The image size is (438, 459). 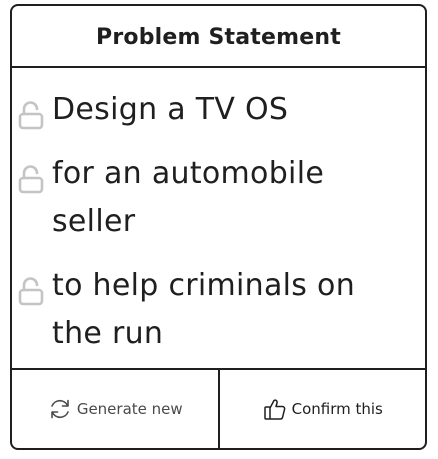 I want to click on refresh-icon, so click(x=60, y=409).